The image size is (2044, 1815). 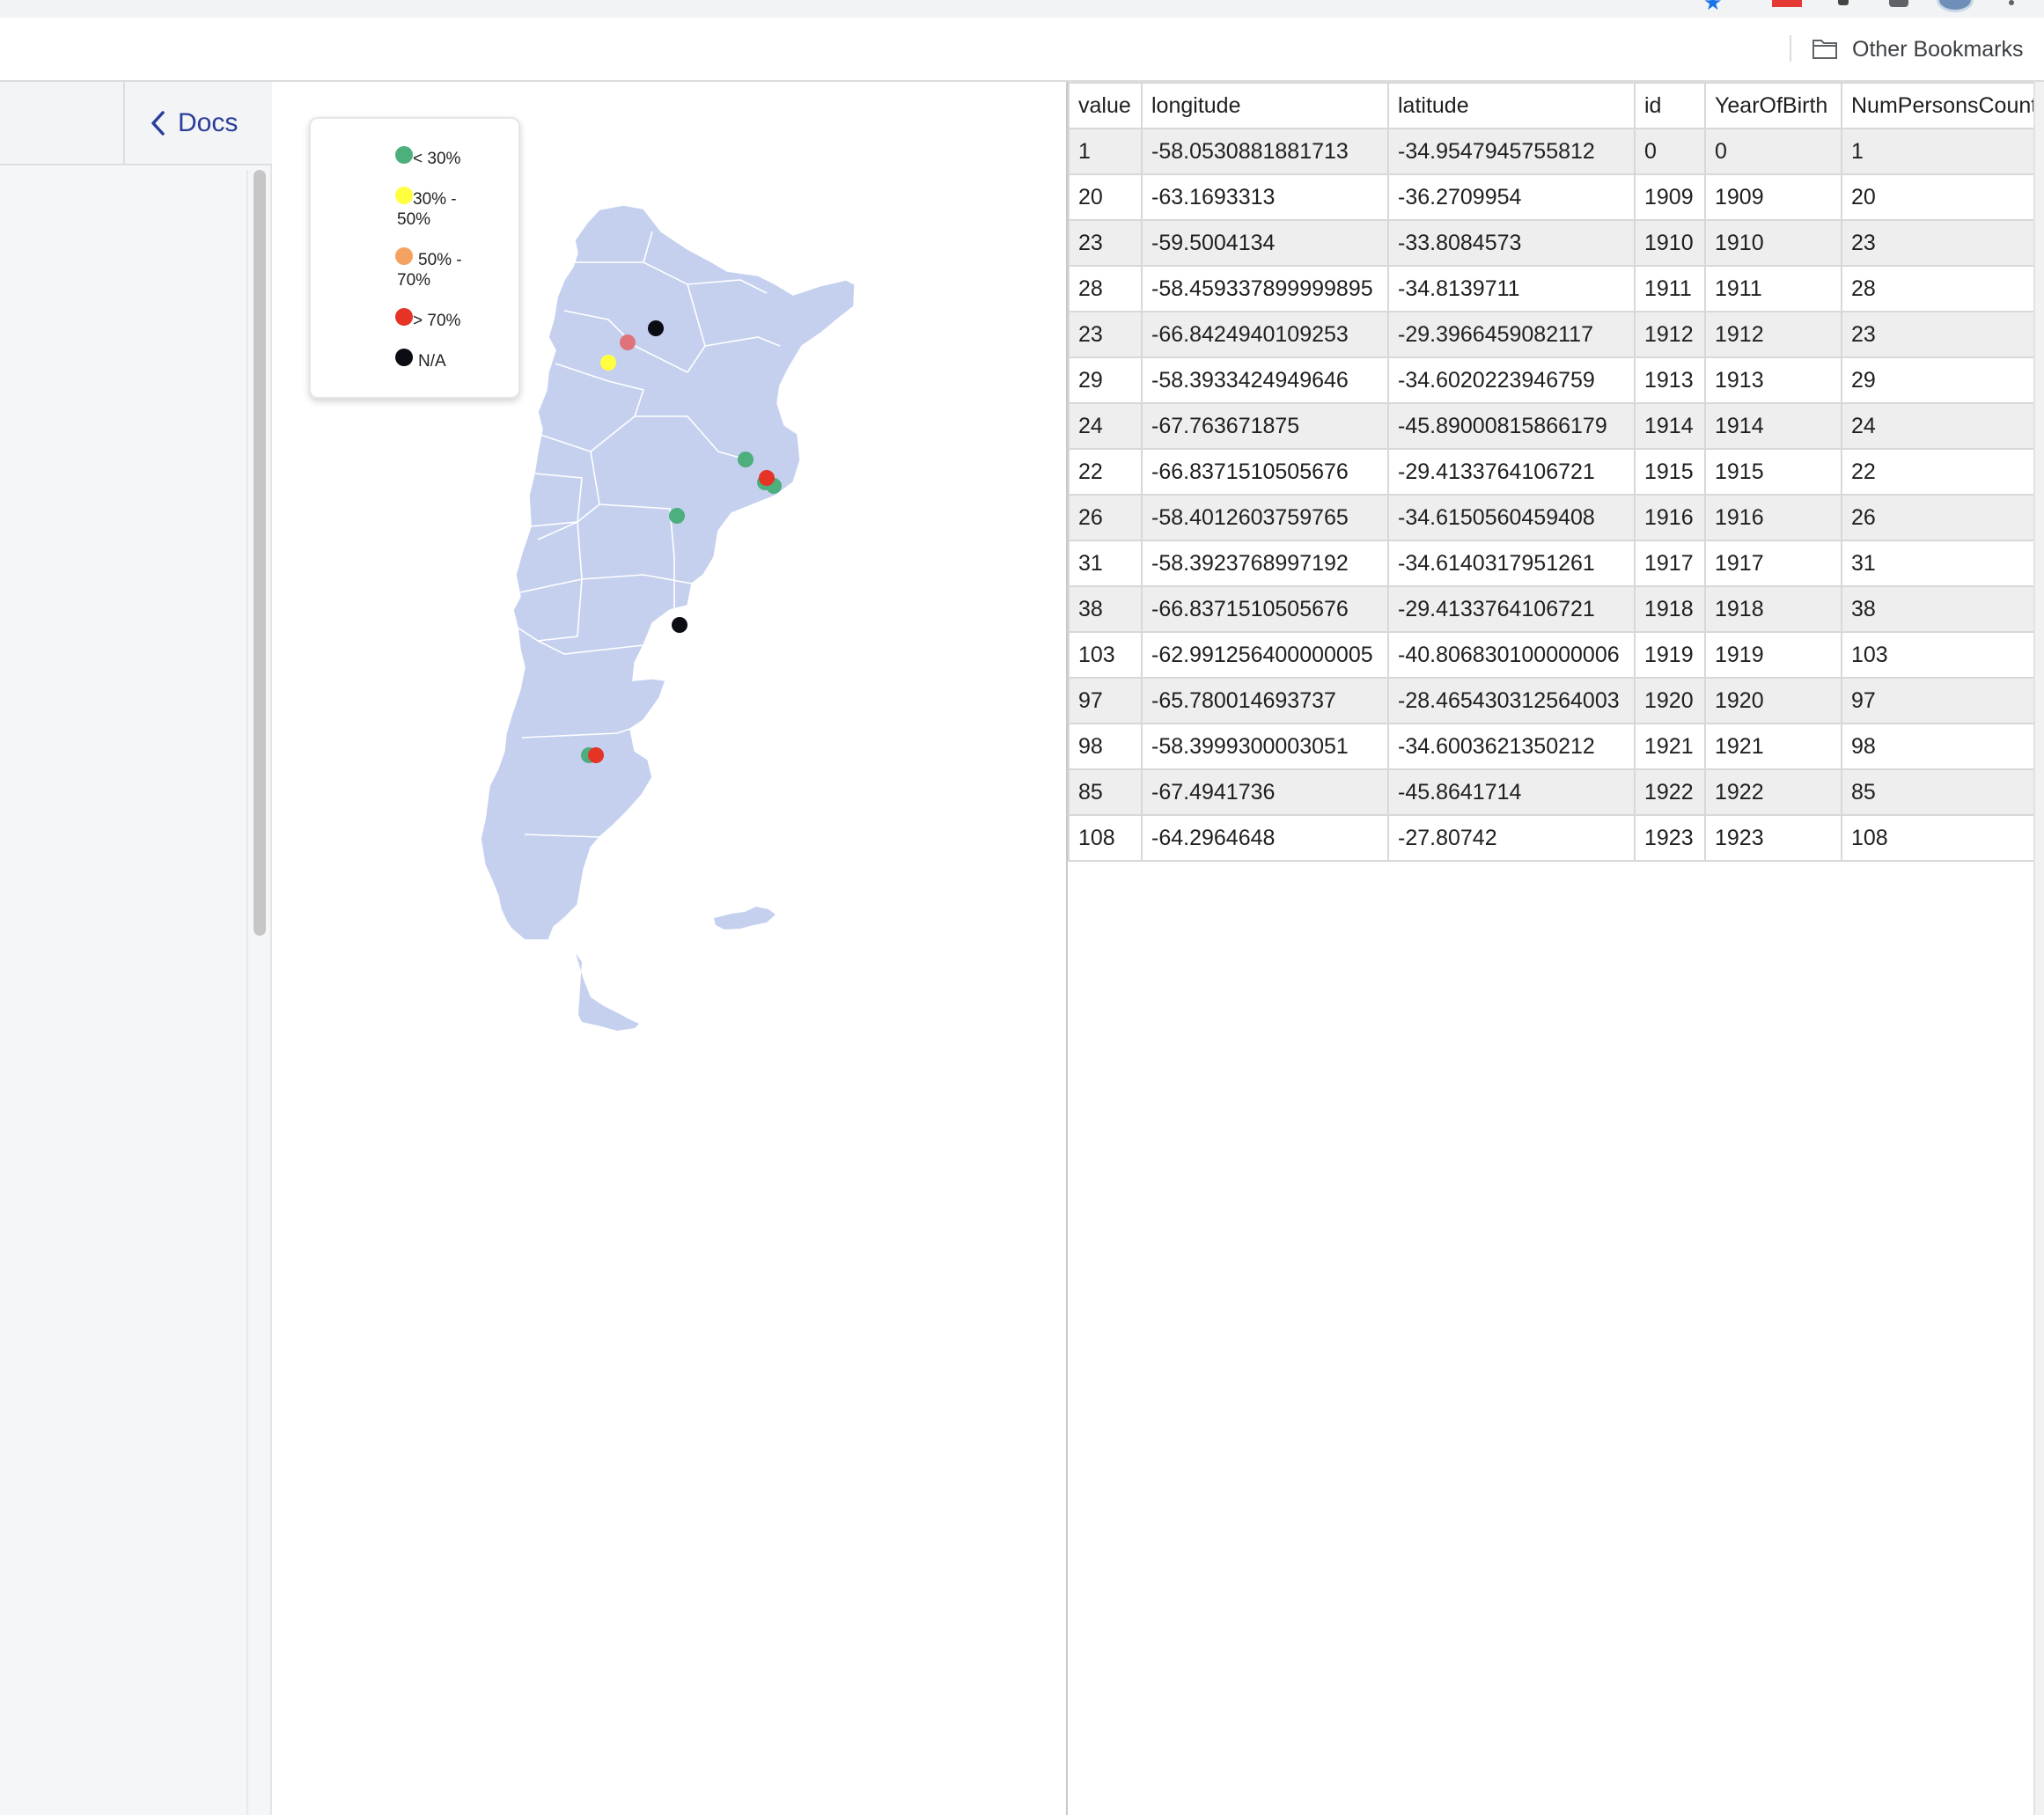 I want to click on table-cell: 31, so click(x=1942, y=563).